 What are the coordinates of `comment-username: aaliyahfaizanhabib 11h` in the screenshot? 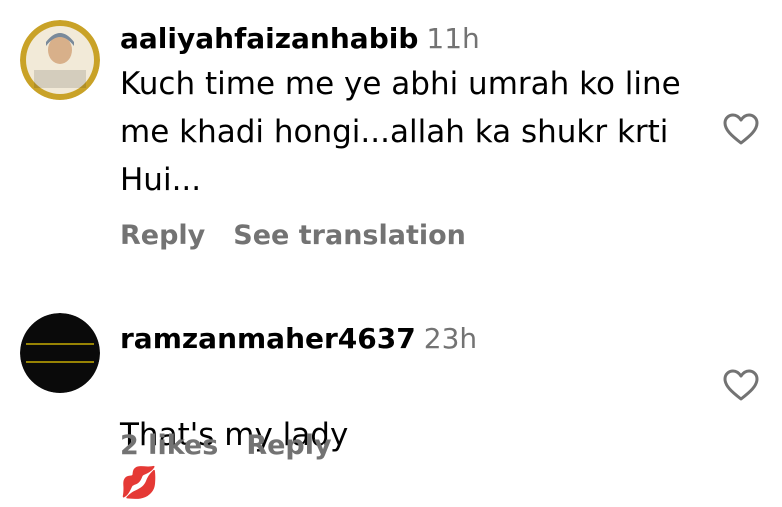 It's located at (300, 38).